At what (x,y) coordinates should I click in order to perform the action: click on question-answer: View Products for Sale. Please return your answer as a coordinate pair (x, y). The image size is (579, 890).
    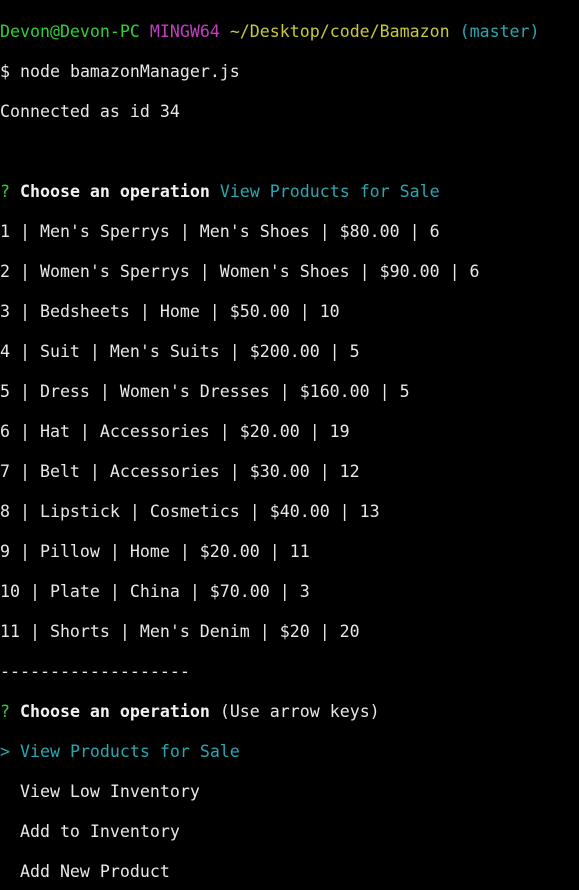
    Looking at the image, I should click on (329, 191).